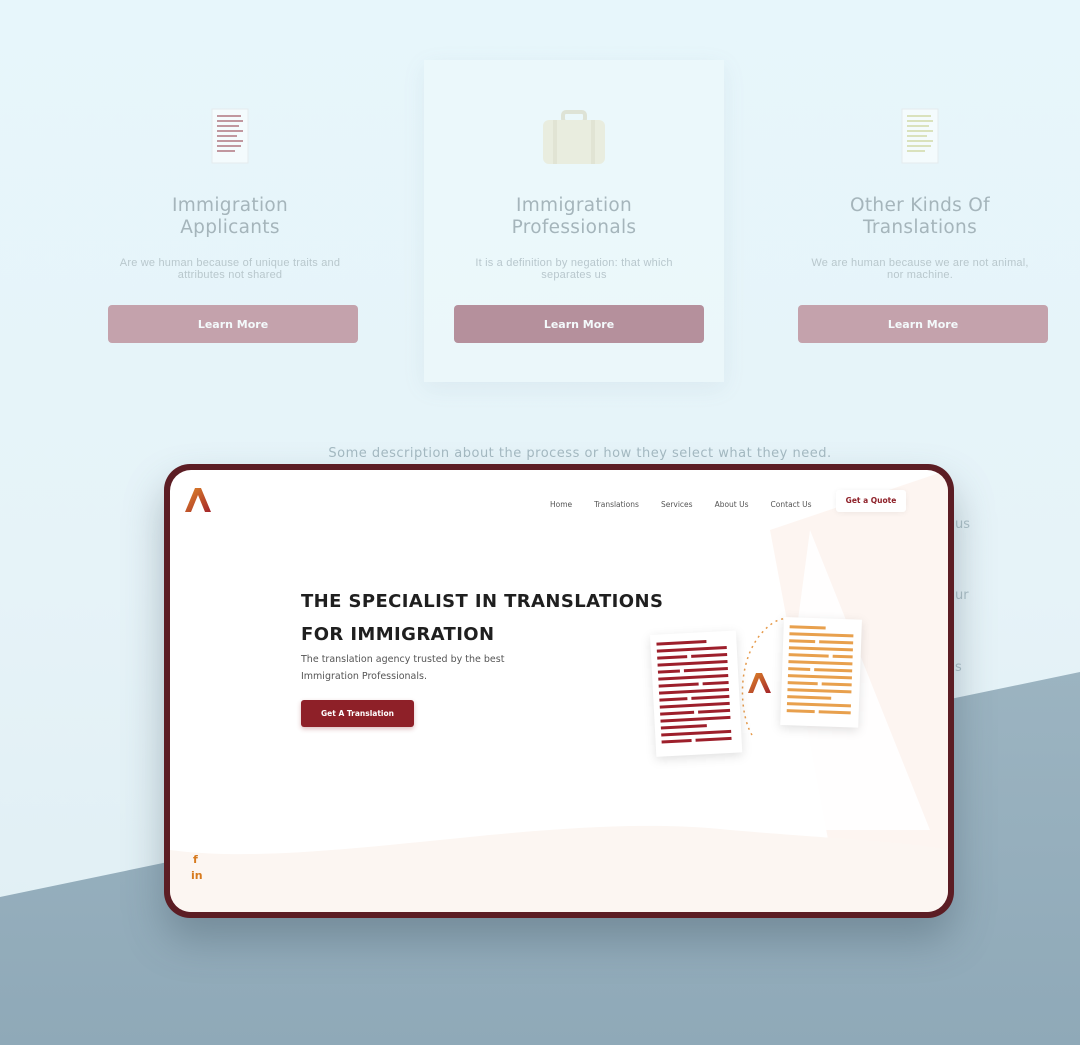  What do you see at coordinates (677, 504) in the screenshot?
I see `nav-services: Services` at bounding box center [677, 504].